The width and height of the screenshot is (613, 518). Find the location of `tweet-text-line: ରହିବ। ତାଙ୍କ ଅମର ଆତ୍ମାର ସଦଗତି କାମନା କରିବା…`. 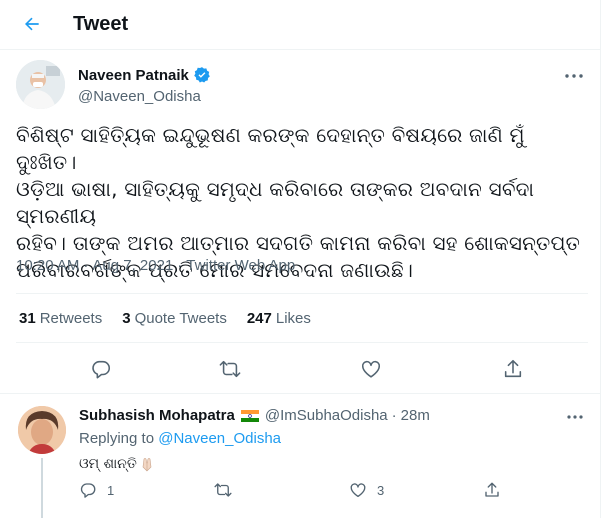

tweet-text-line: ରହିବ। ତାଙ୍କ ଅମର ଆତ୍ମାର ସଦଗତି କାମନା କରିବା… is located at coordinates (298, 243).